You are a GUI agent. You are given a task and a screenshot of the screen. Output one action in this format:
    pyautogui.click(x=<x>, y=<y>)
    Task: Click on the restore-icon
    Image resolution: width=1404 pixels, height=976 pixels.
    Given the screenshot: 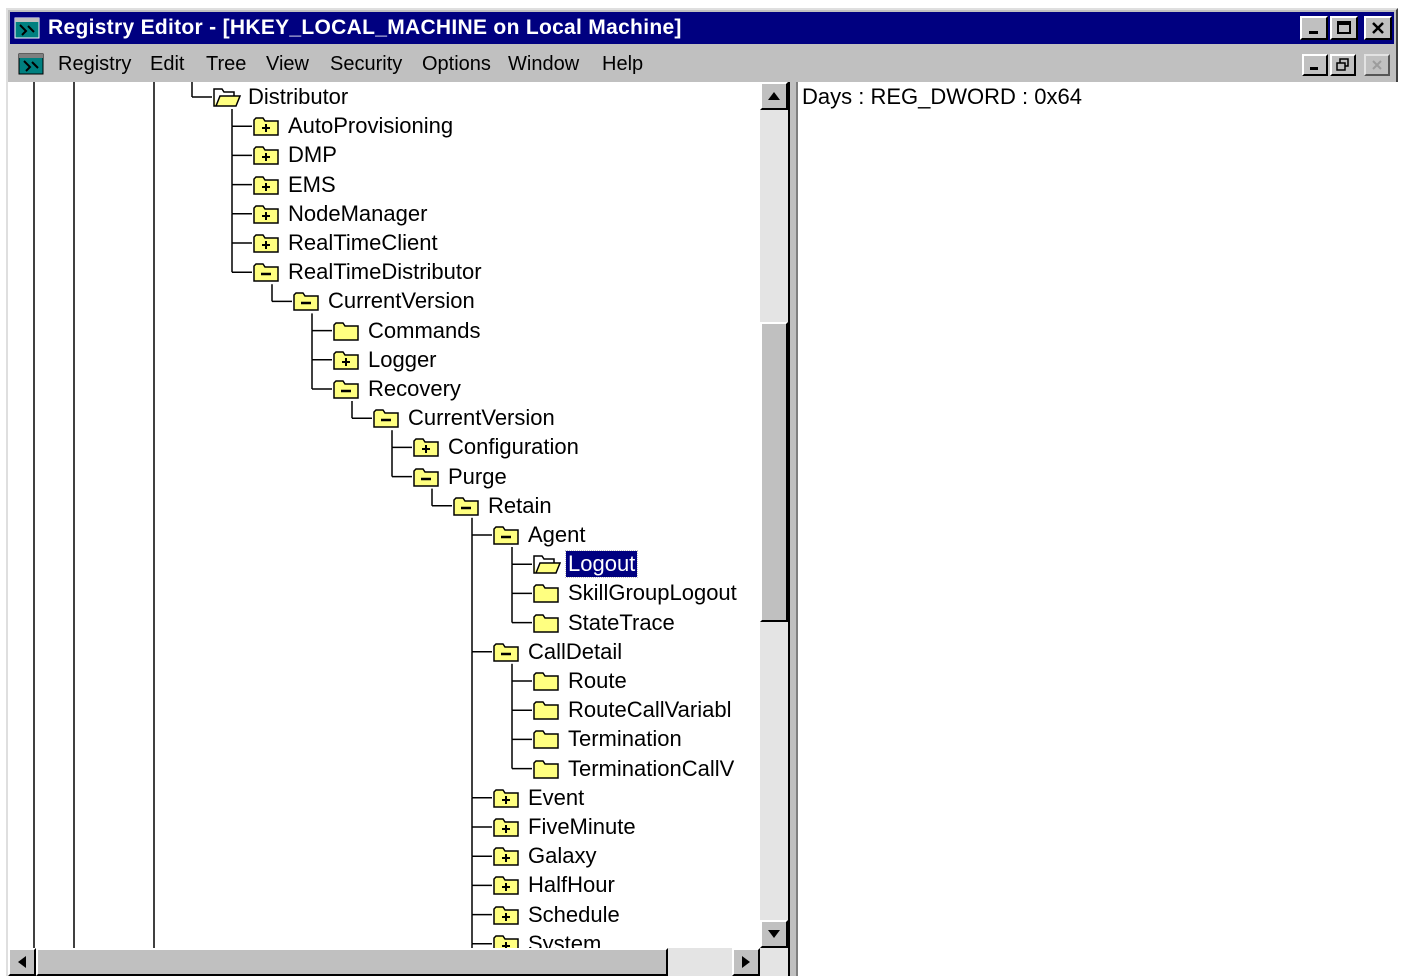 What is the action you would take?
    pyautogui.click(x=1342, y=64)
    